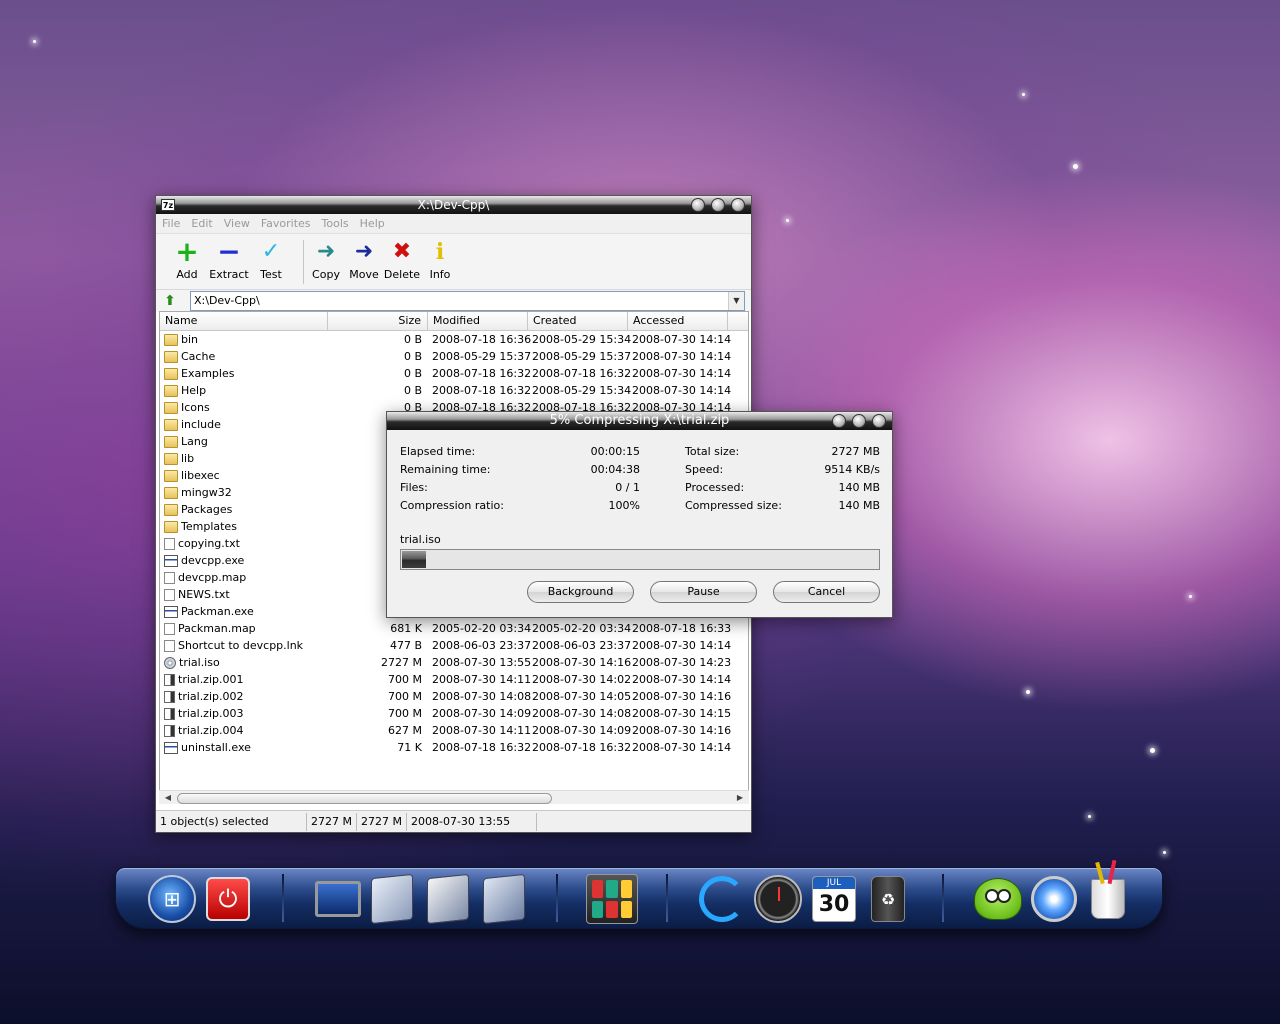  What do you see at coordinates (504, 899) in the screenshot?
I see `music-icon` at bounding box center [504, 899].